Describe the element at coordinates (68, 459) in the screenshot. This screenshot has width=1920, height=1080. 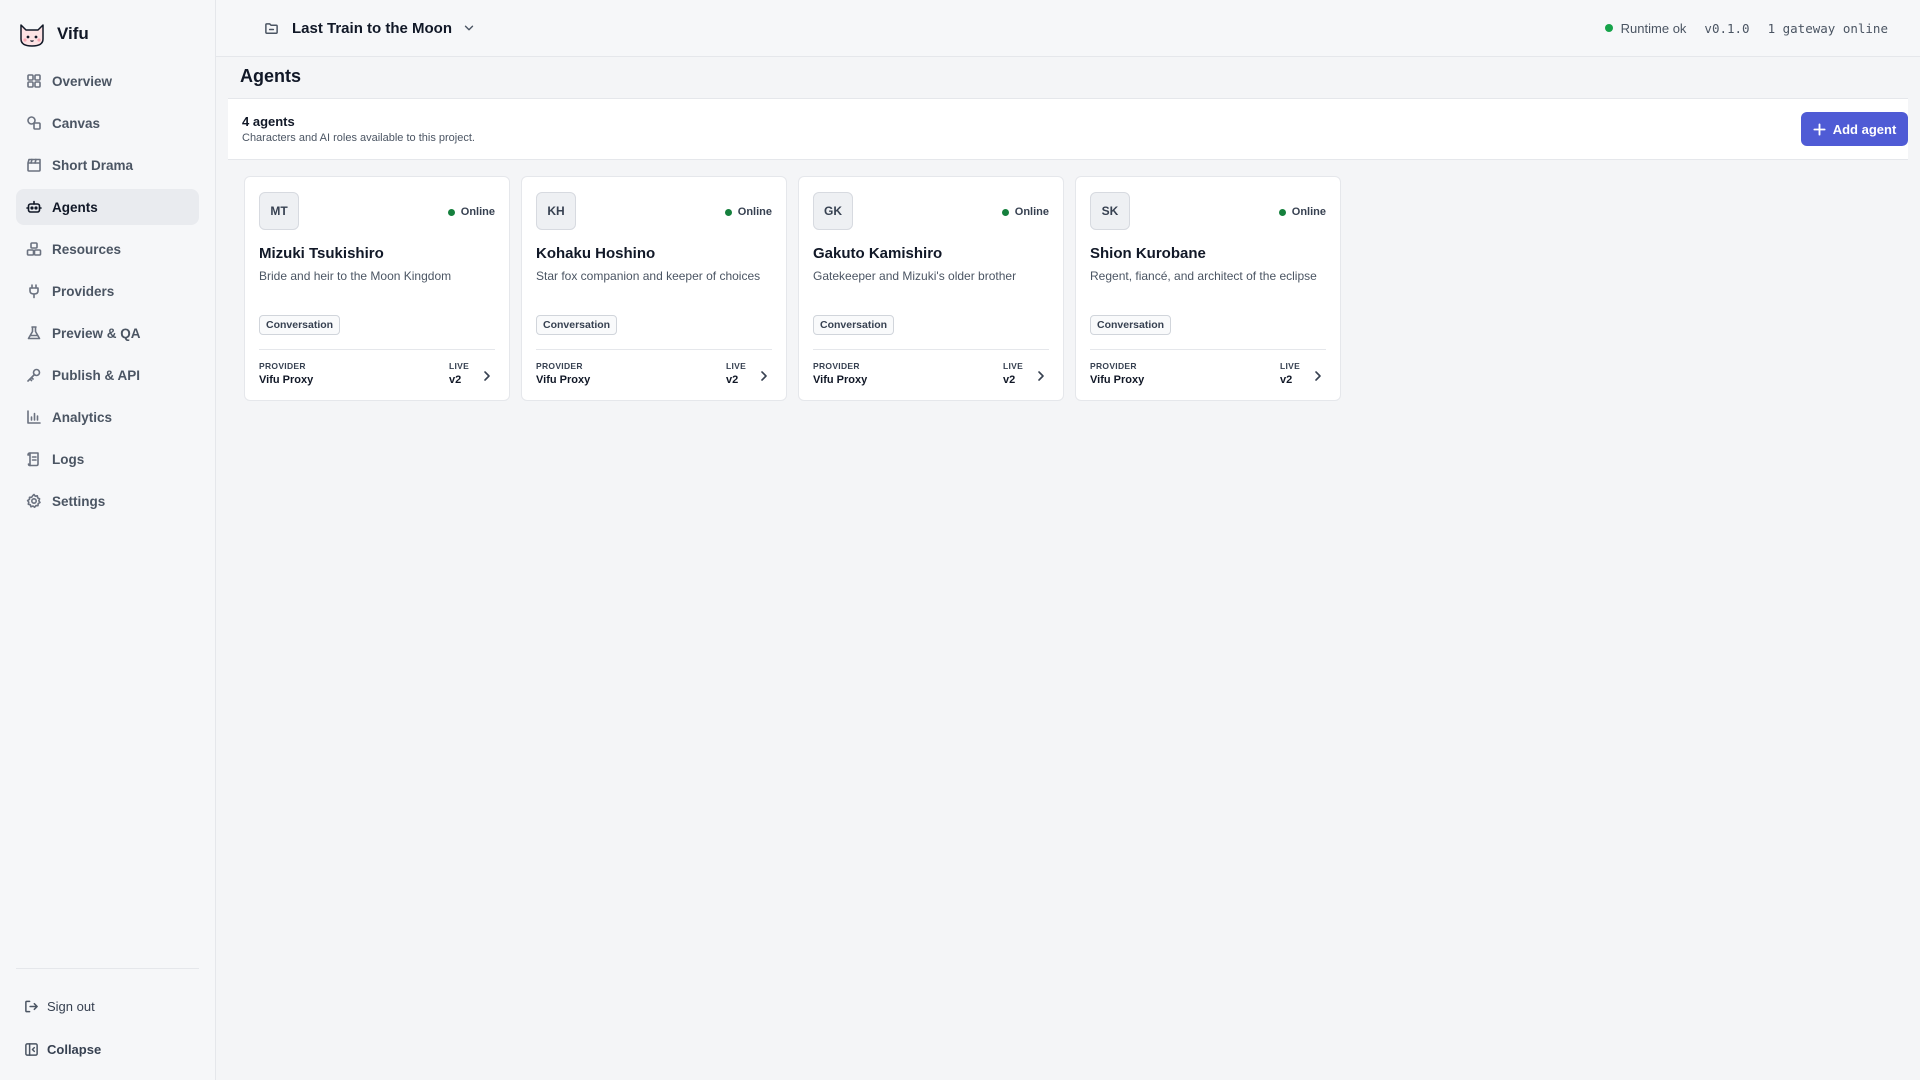
I see `sidebar-item-label: Logs` at that location.